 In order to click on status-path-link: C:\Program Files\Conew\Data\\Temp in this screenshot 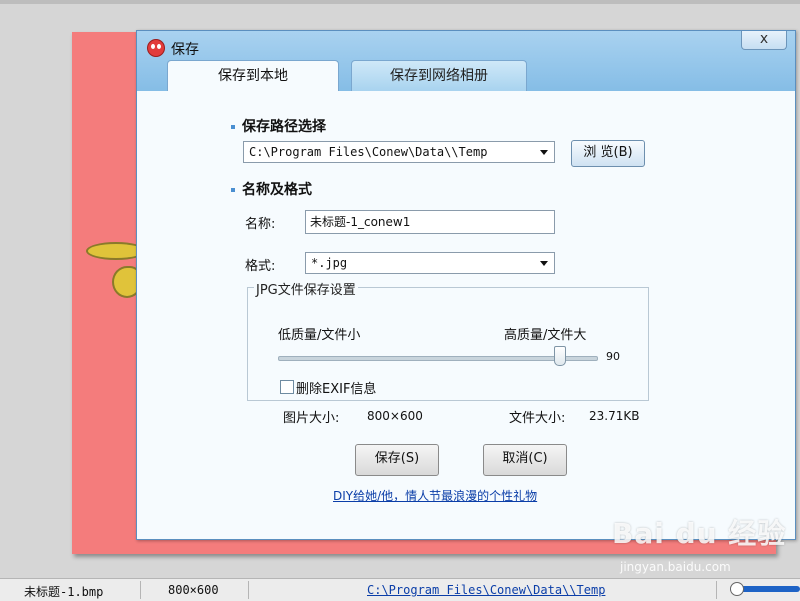, I will do `click(486, 590)`.